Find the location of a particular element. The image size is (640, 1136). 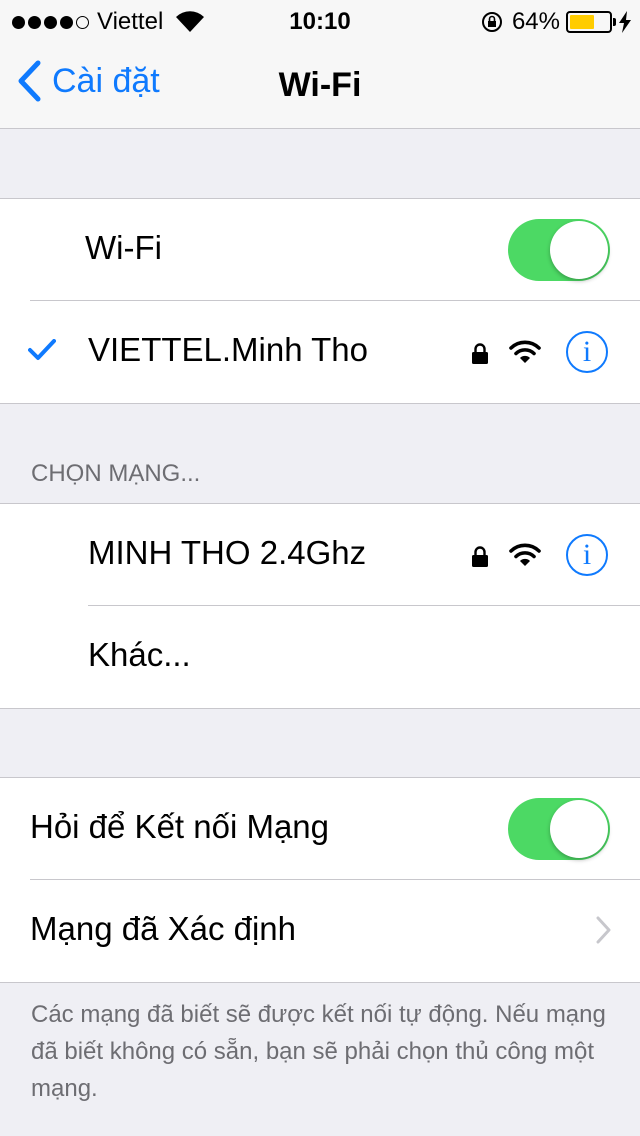

charging-bolt-icon is located at coordinates (625, 22).